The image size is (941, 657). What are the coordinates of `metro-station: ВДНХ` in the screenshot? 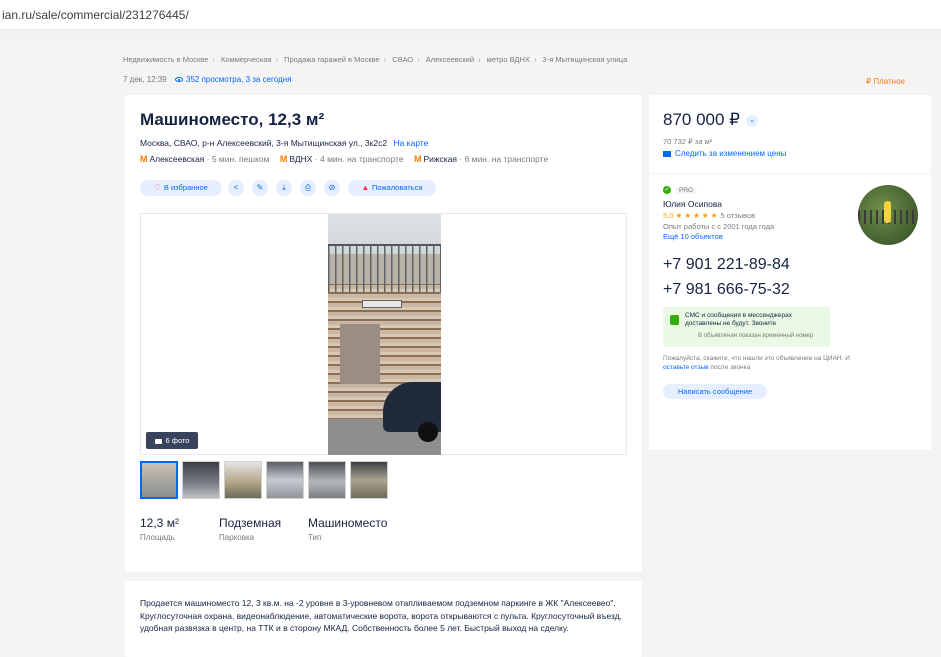 It's located at (301, 159).